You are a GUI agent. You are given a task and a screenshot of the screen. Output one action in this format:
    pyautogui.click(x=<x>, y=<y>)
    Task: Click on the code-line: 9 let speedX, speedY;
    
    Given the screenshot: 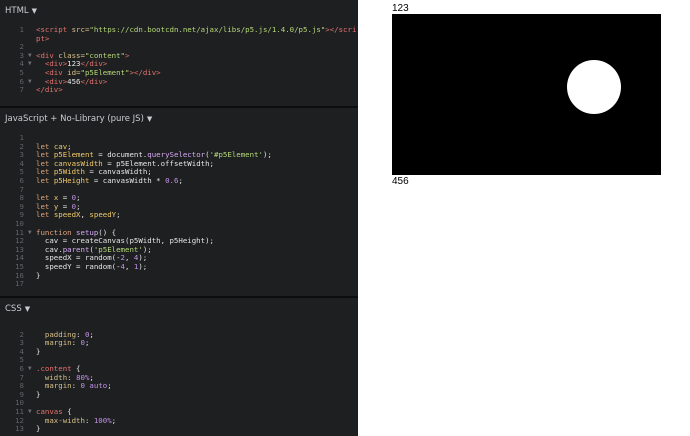 What is the action you would take?
    pyautogui.click(x=179, y=215)
    